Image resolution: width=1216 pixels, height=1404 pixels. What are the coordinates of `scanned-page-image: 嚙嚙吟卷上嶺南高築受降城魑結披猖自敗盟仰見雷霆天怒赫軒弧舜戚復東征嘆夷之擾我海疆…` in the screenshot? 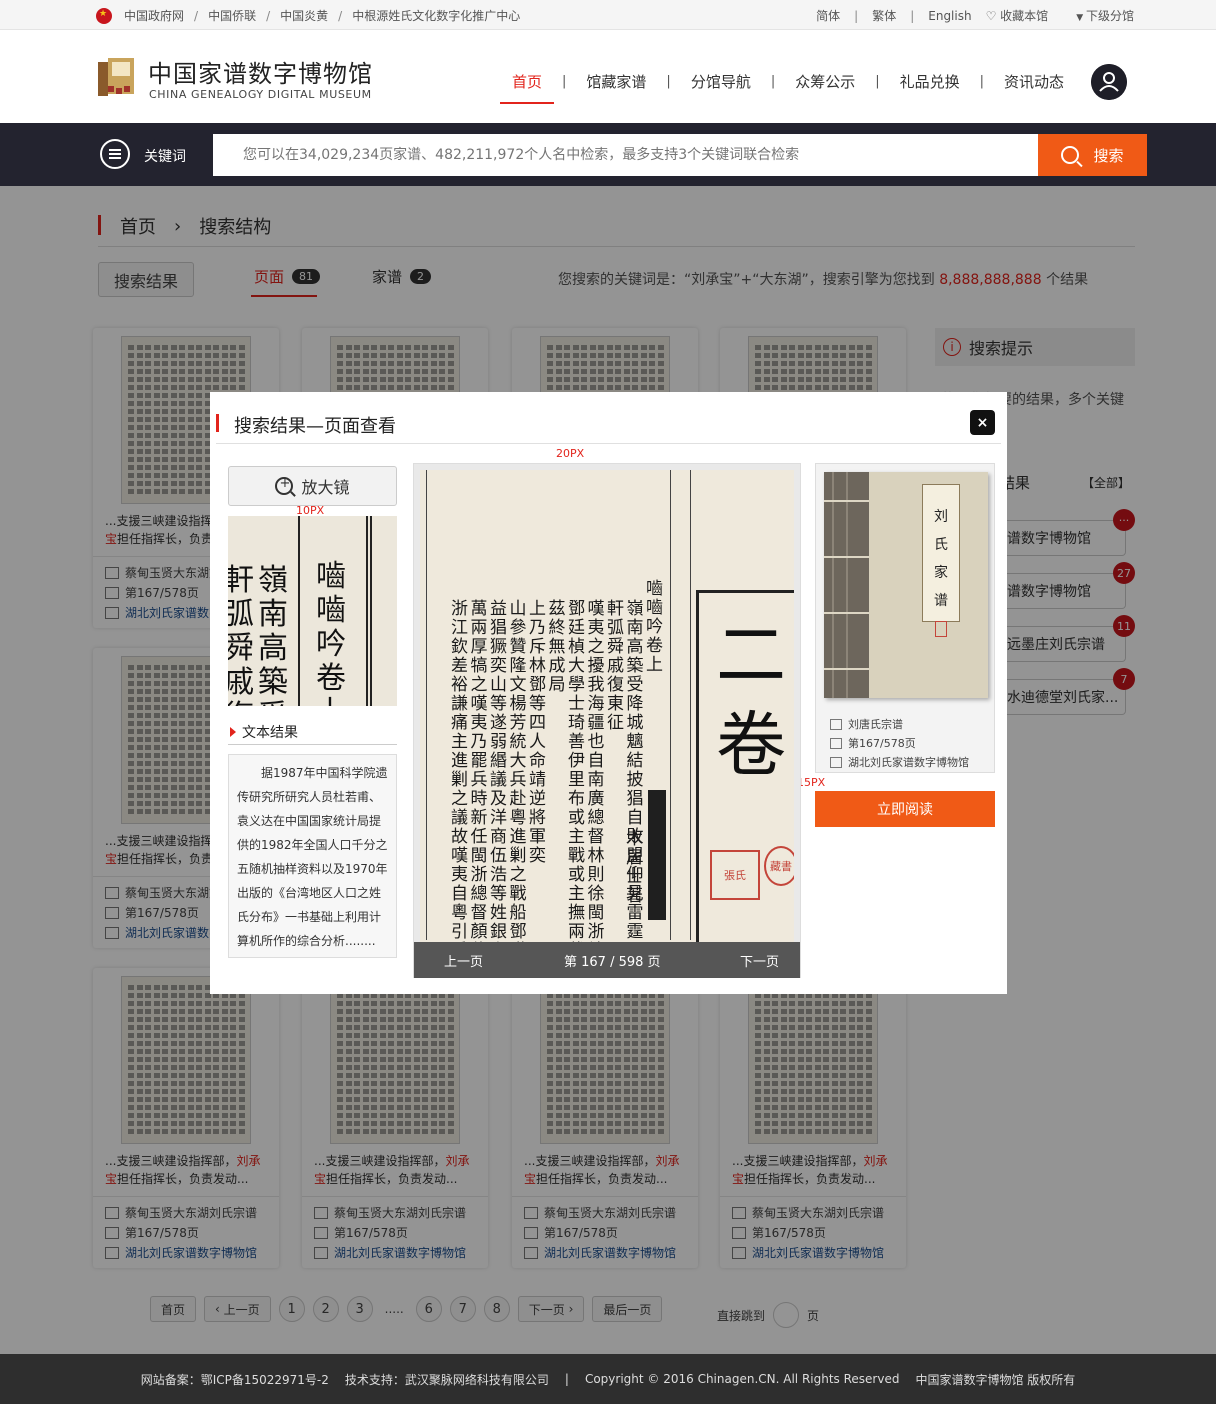 It's located at (607, 706).